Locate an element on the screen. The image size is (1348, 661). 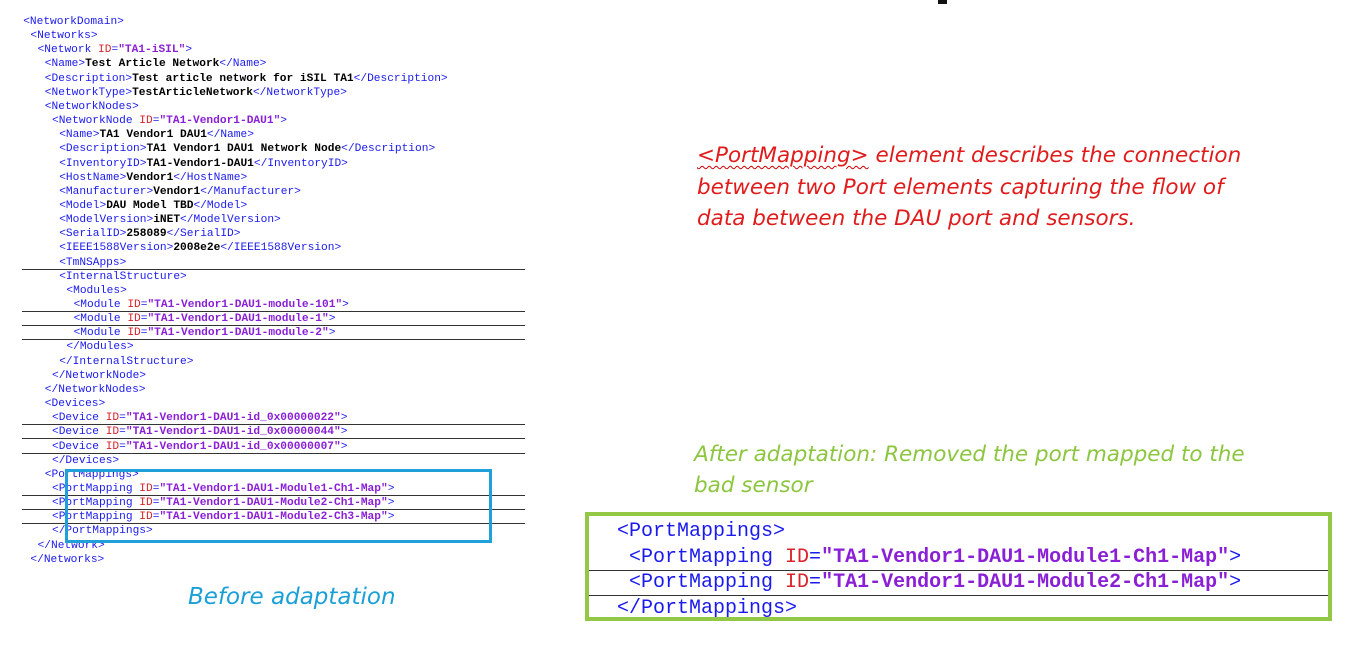
xml-tag-token: </Networks> is located at coordinates (67, 559).